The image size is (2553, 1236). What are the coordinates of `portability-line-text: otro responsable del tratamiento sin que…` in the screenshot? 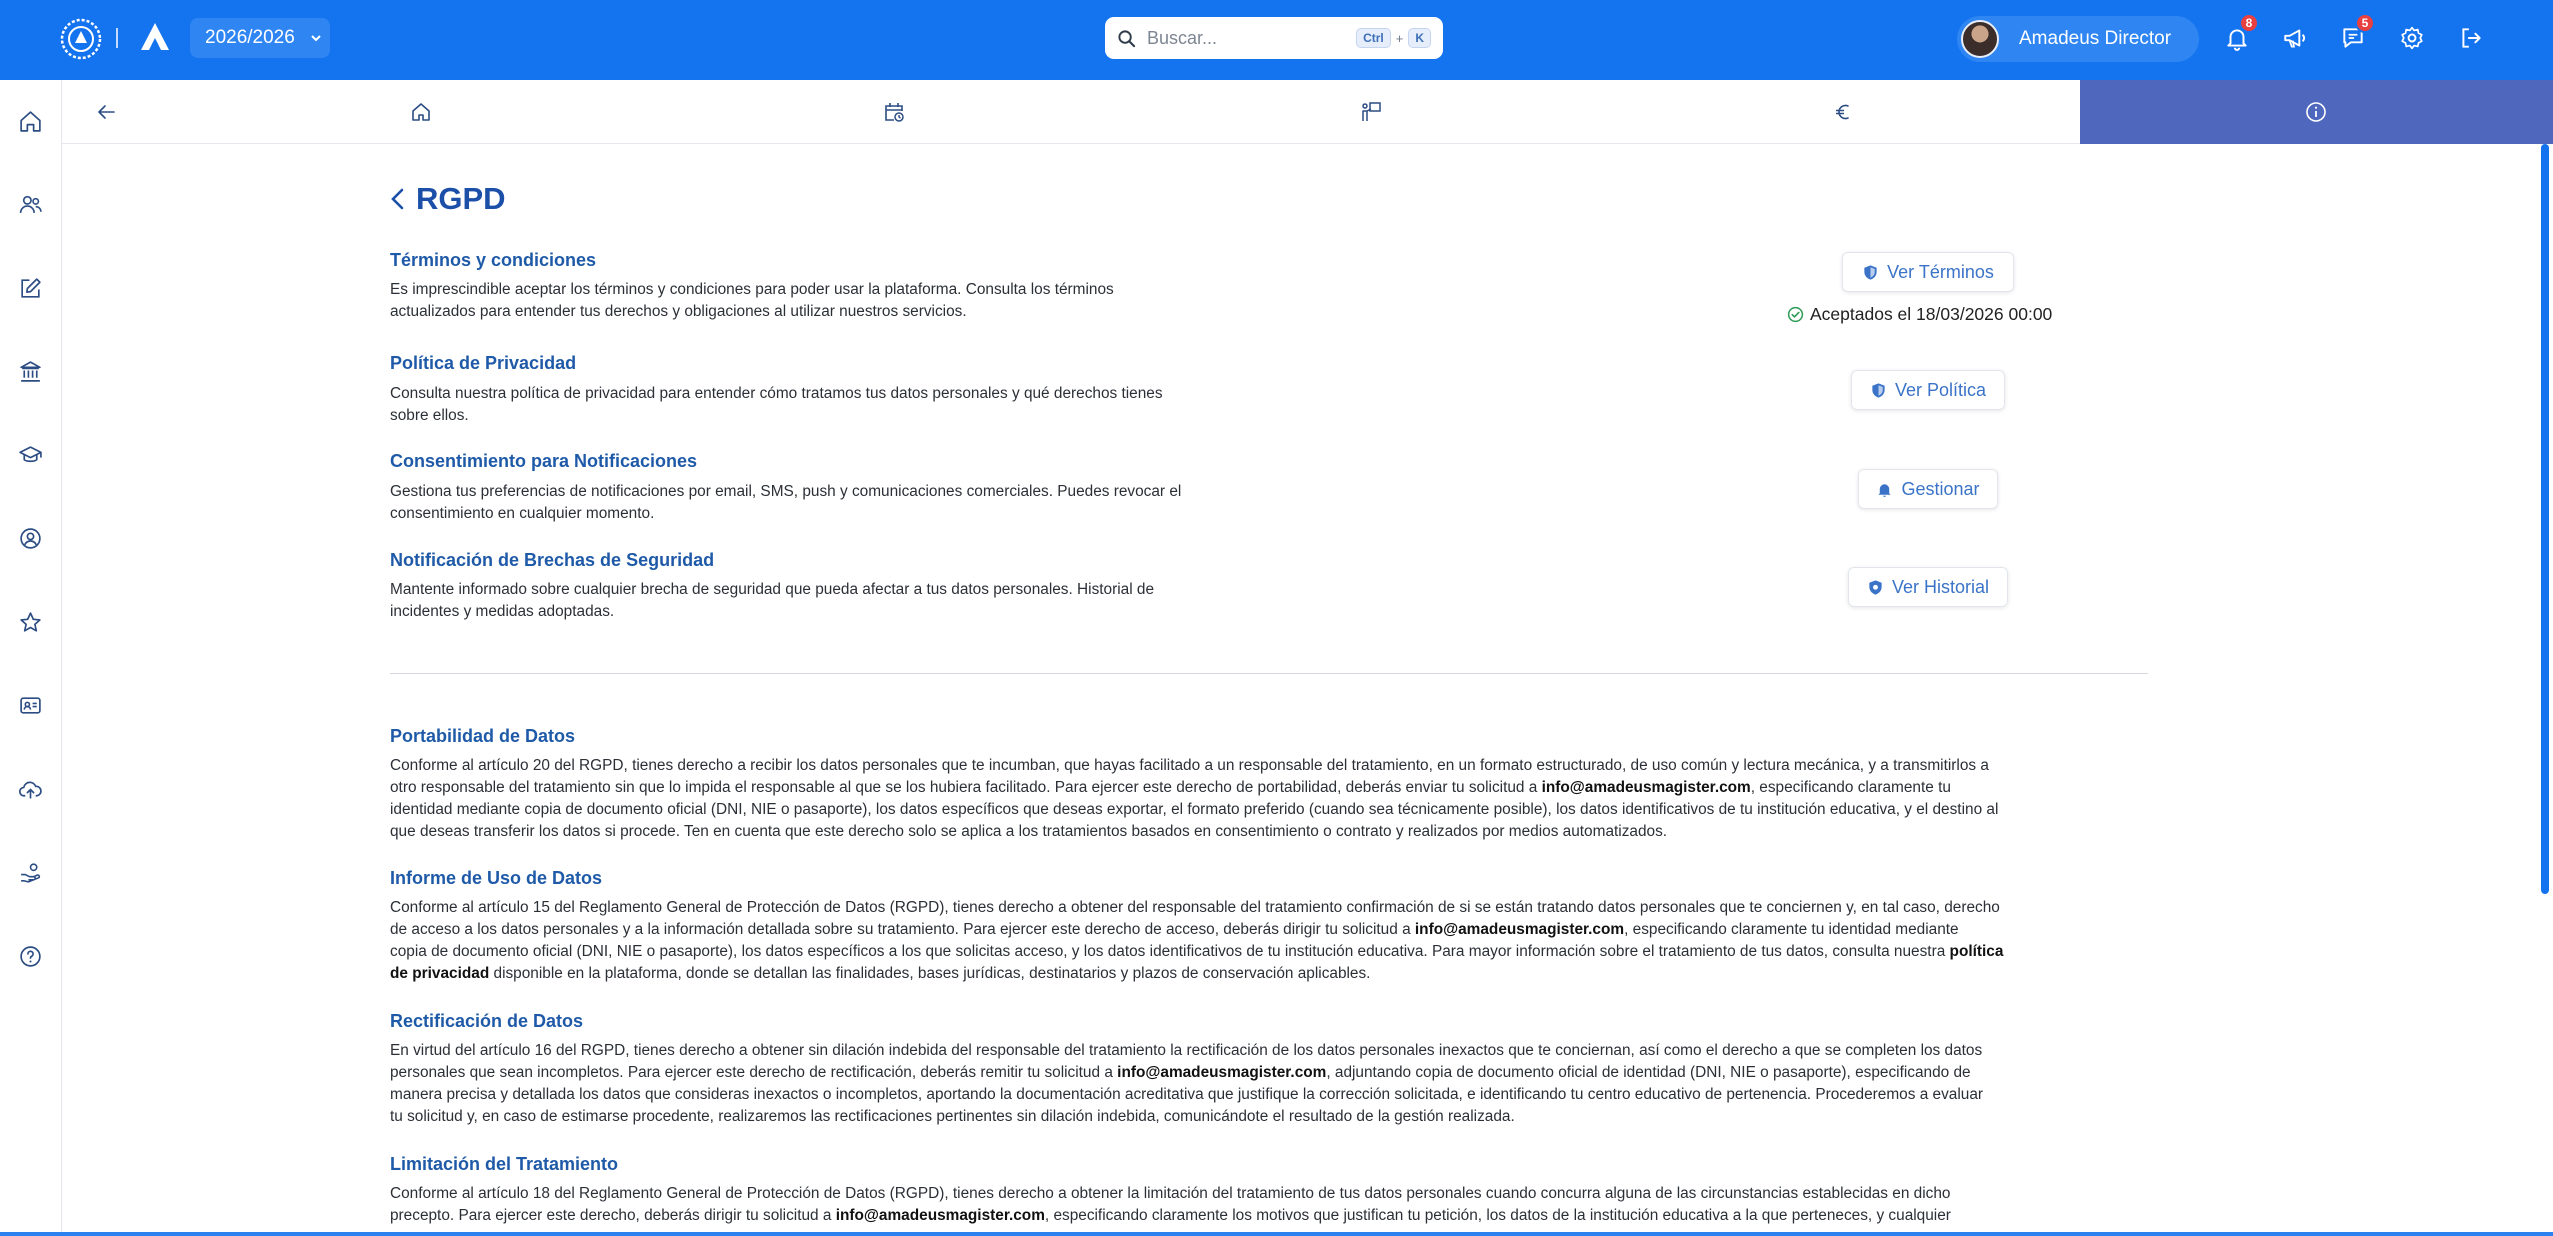 It's located at (966, 787).